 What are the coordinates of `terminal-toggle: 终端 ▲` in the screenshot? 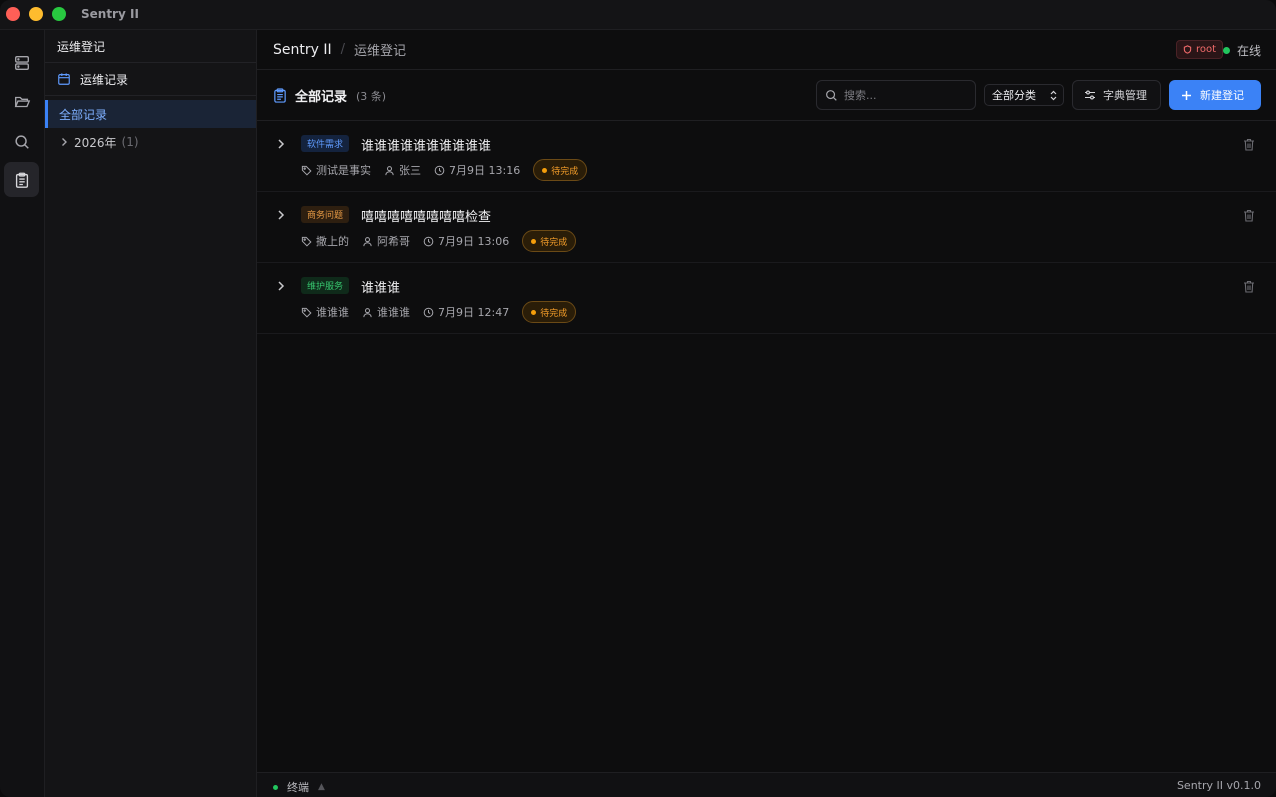 It's located at (299, 787).